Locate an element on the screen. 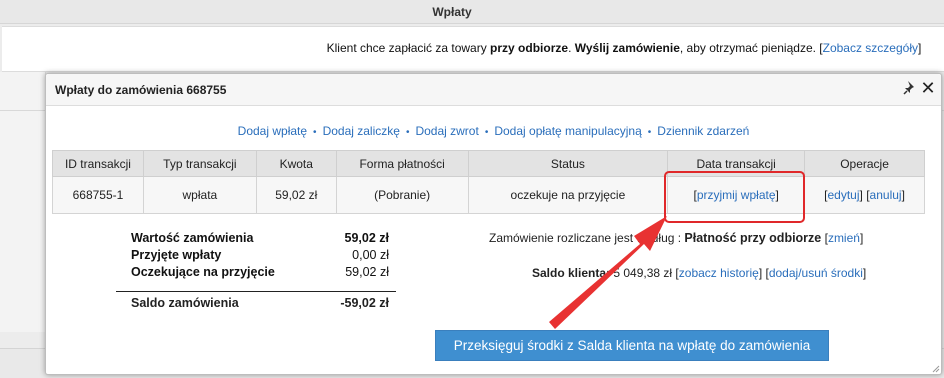 The image size is (944, 378). add-advance-link: Dodaj zaliczkę is located at coordinates (361, 131).